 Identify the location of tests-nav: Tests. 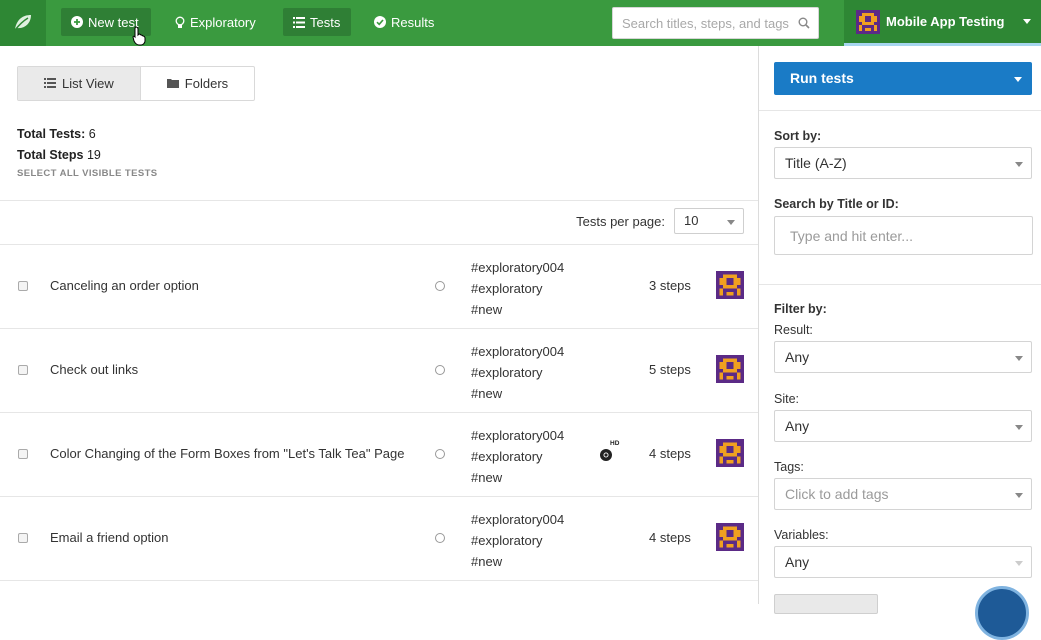
(317, 22).